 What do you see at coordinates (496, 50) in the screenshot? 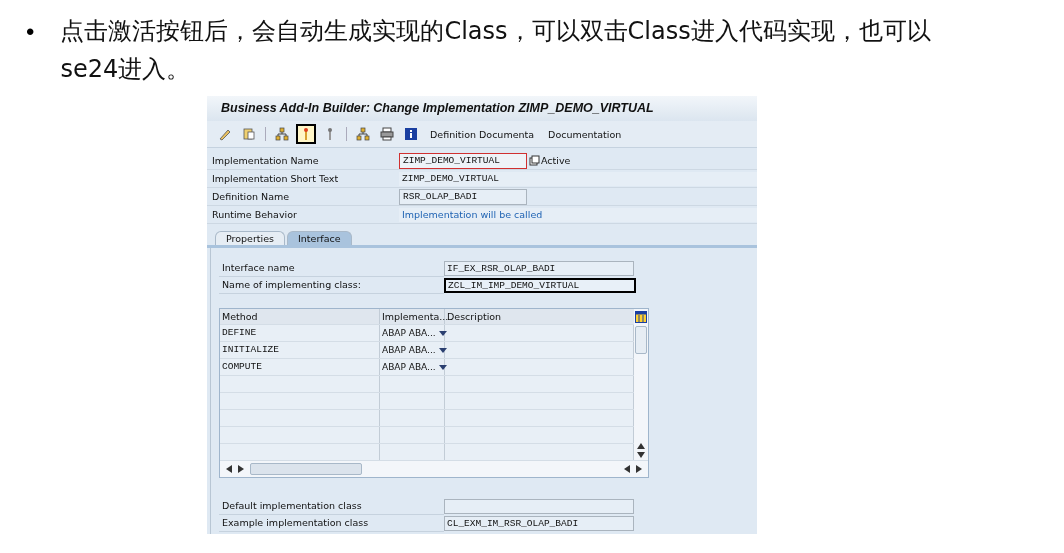
I see `bullet-text: 点击激活按钮后，会自动生成实现的Class，可以双击Class进入代码实现，也可以se24进入。` at bounding box center [496, 50].